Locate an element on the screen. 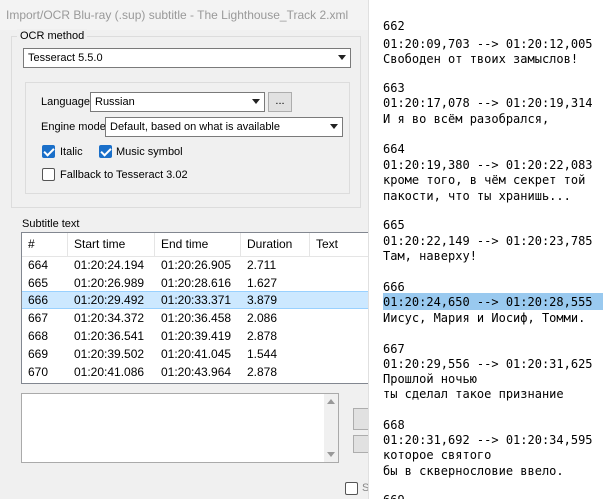  ocr-method-value: Tesseract 5.5.0 is located at coordinates (65, 58).